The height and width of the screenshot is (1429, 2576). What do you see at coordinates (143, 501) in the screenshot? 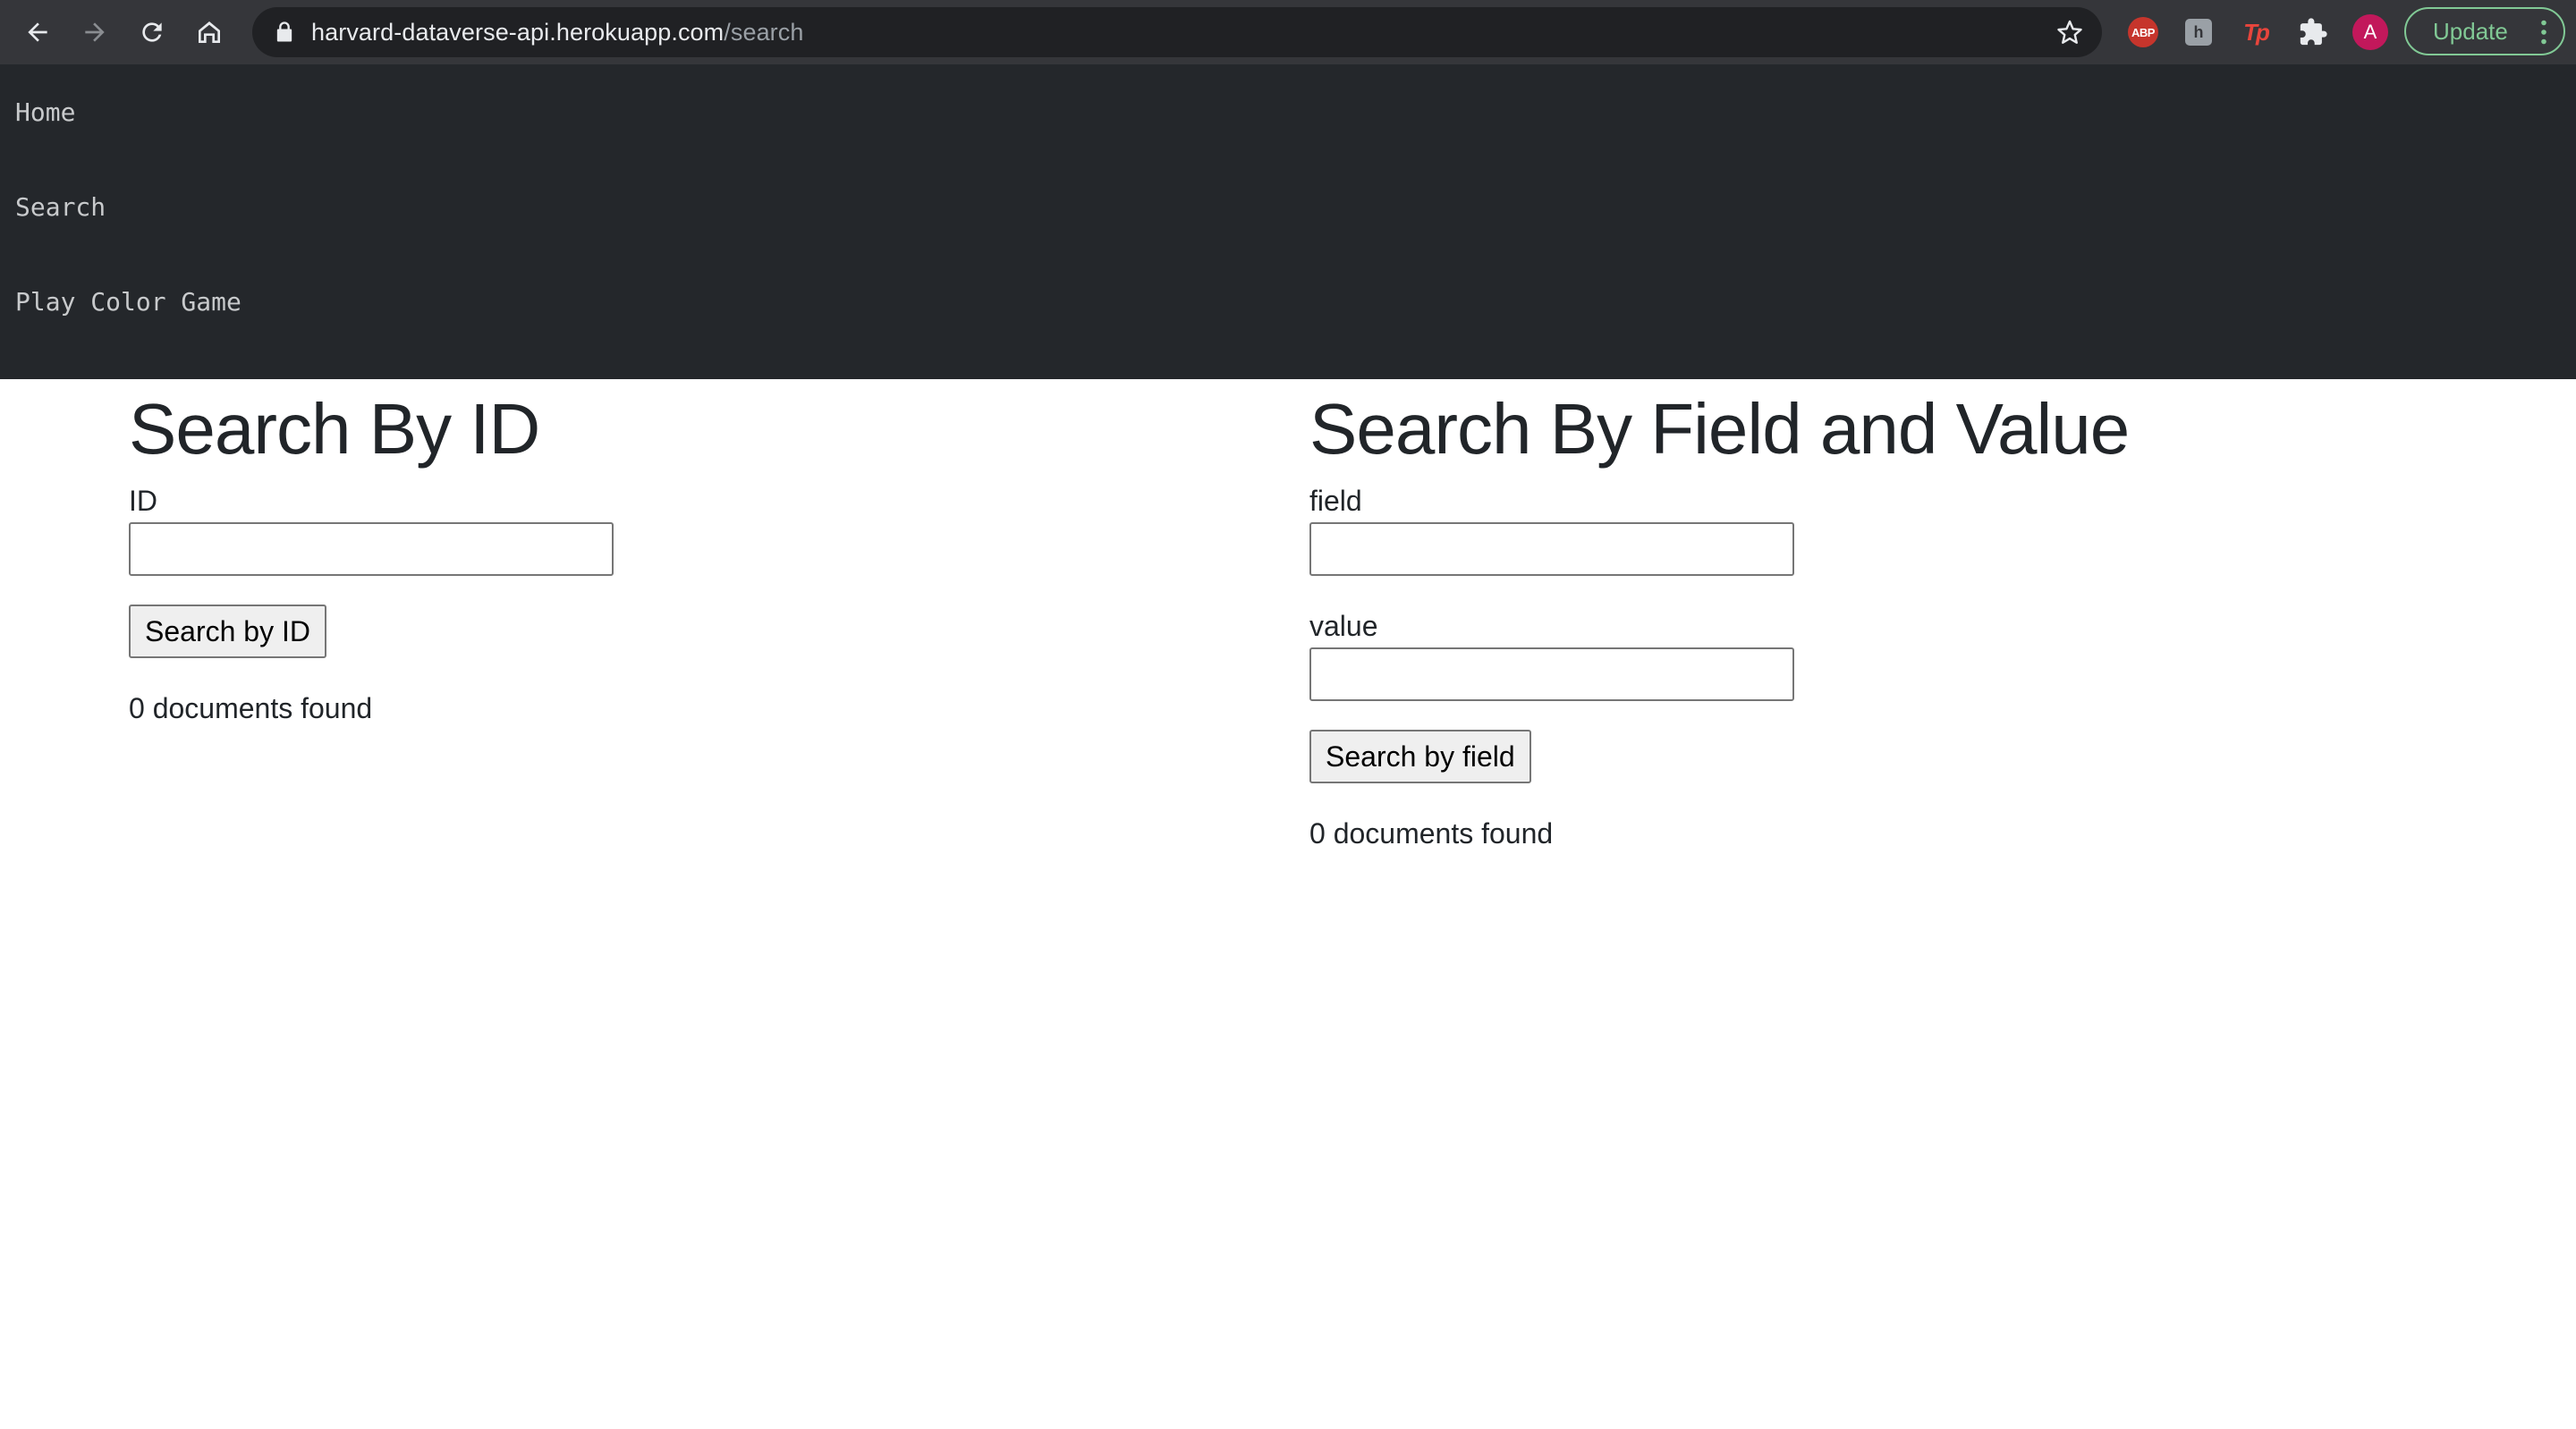
I see `id-label: ID` at bounding box center [143, 501].